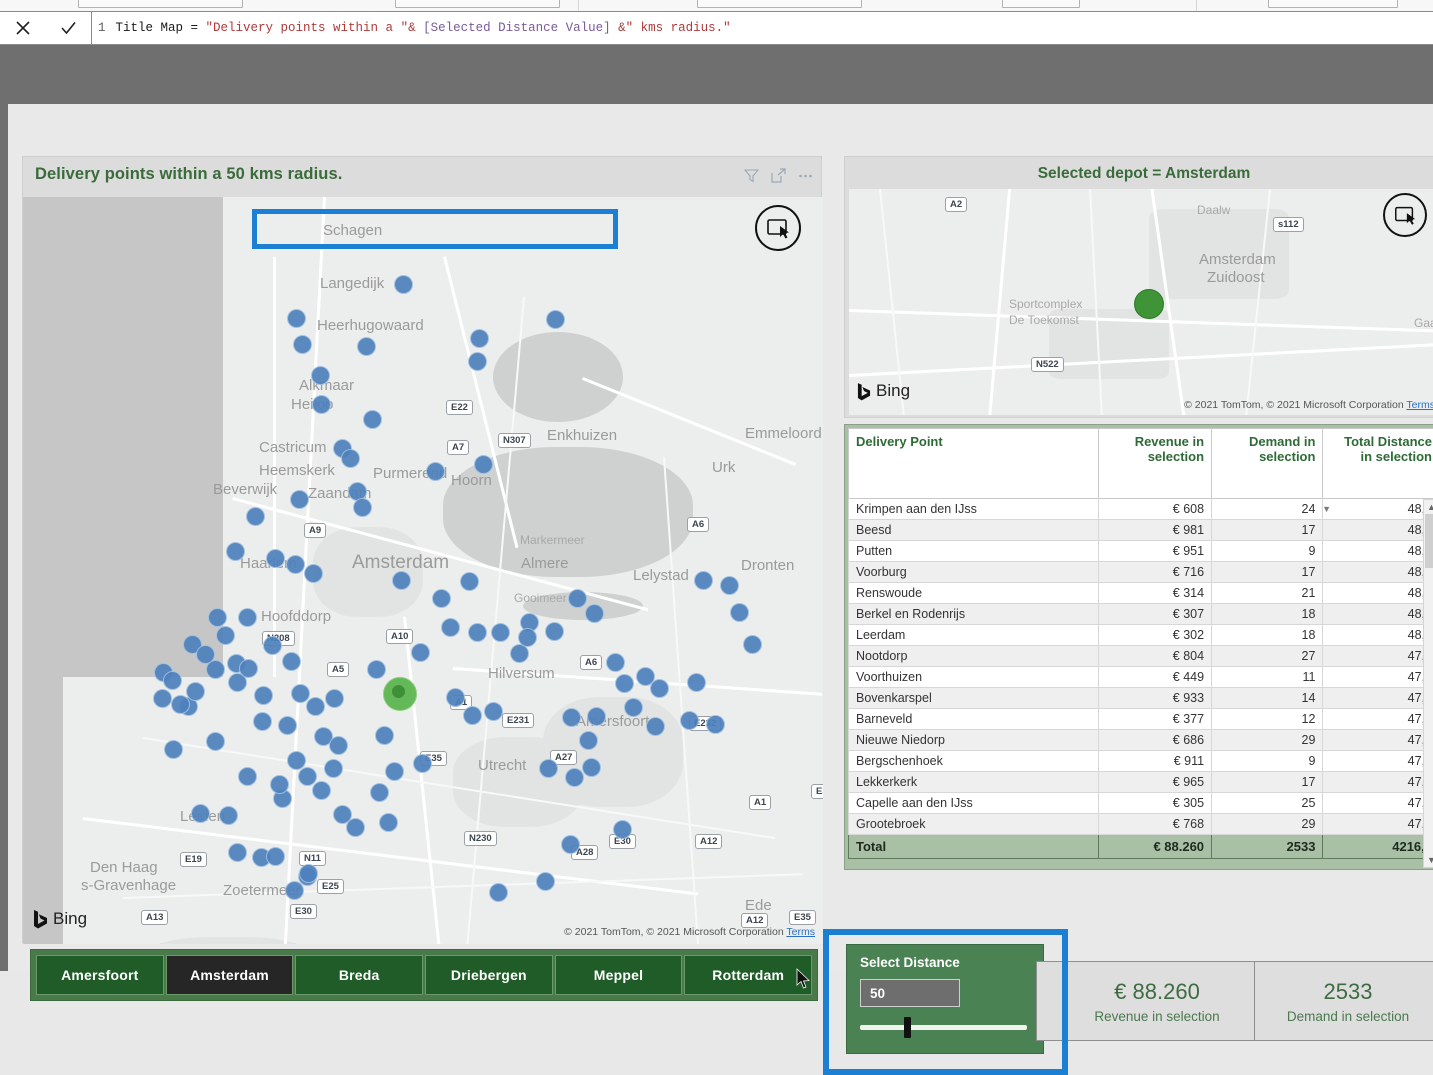 This screenshot has width=1433, height=1075. What do you see at coordinates (943, 1027) in the screenshot?
I see `slicer-track` at bounding box center [943, 1027].